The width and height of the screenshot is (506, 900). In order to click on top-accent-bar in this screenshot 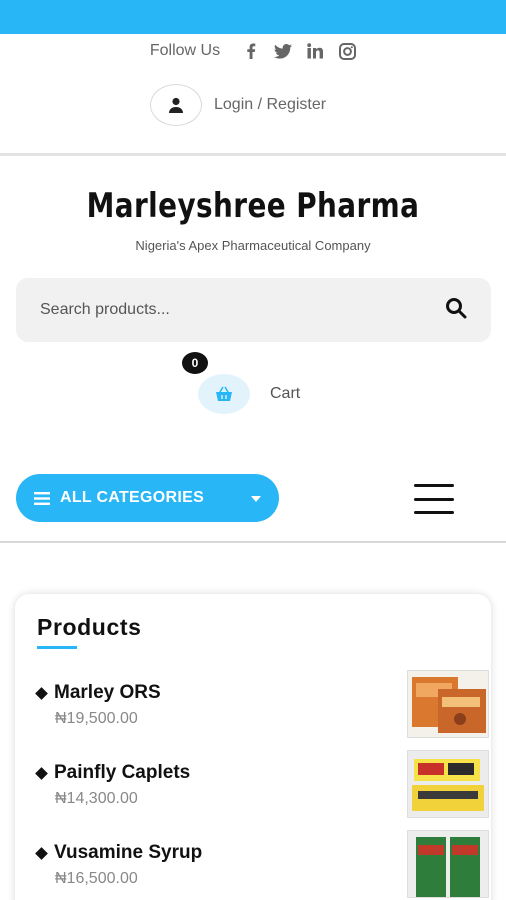, I will do `click(253, 17)`.